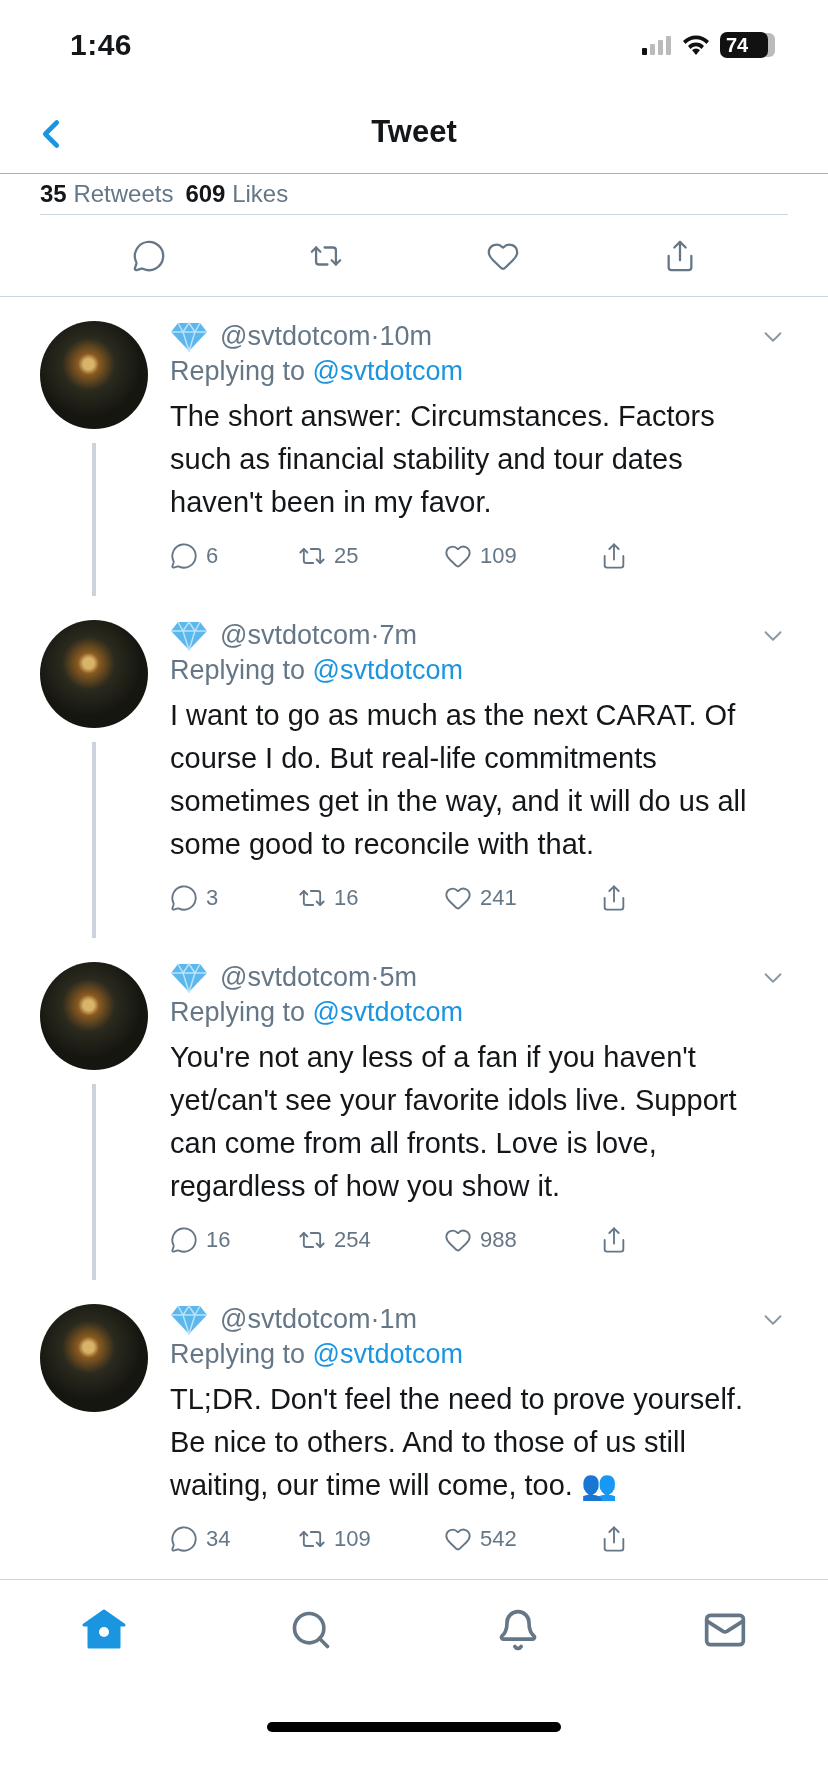 This screenshot has height=1792, width=828. Describe the element at coordinates (696, 45) in the screenshot. I see `wifi-icon` at that location.